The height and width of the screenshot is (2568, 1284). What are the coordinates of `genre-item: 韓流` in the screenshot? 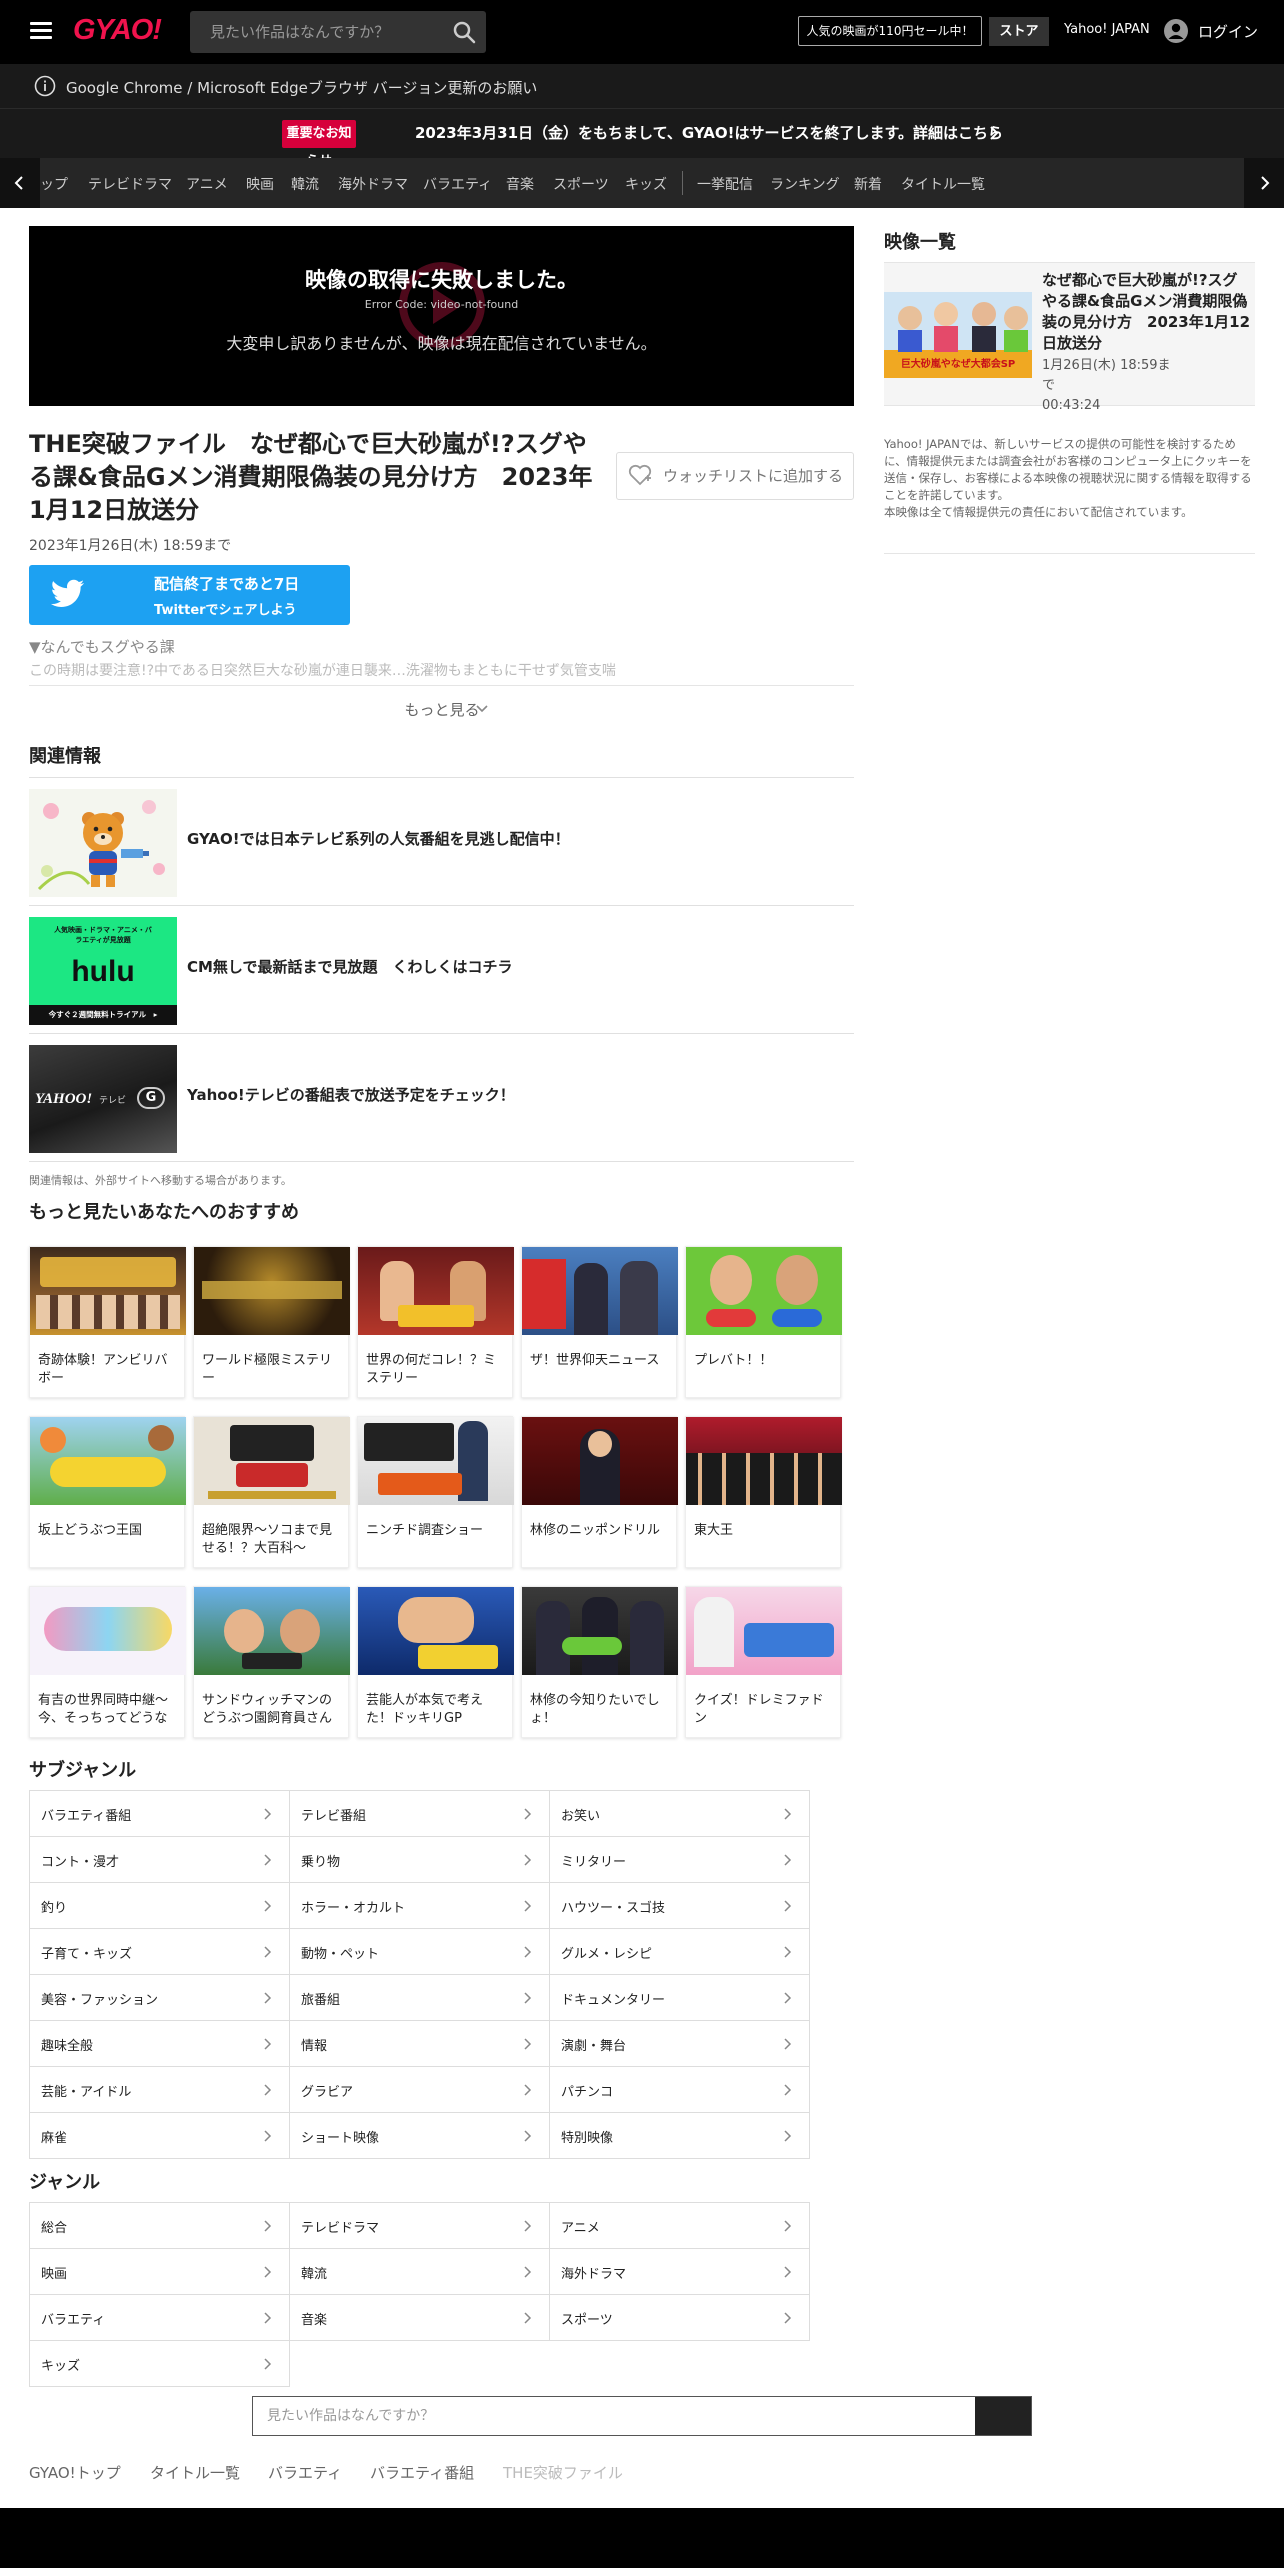 It's located at (420, 2272).